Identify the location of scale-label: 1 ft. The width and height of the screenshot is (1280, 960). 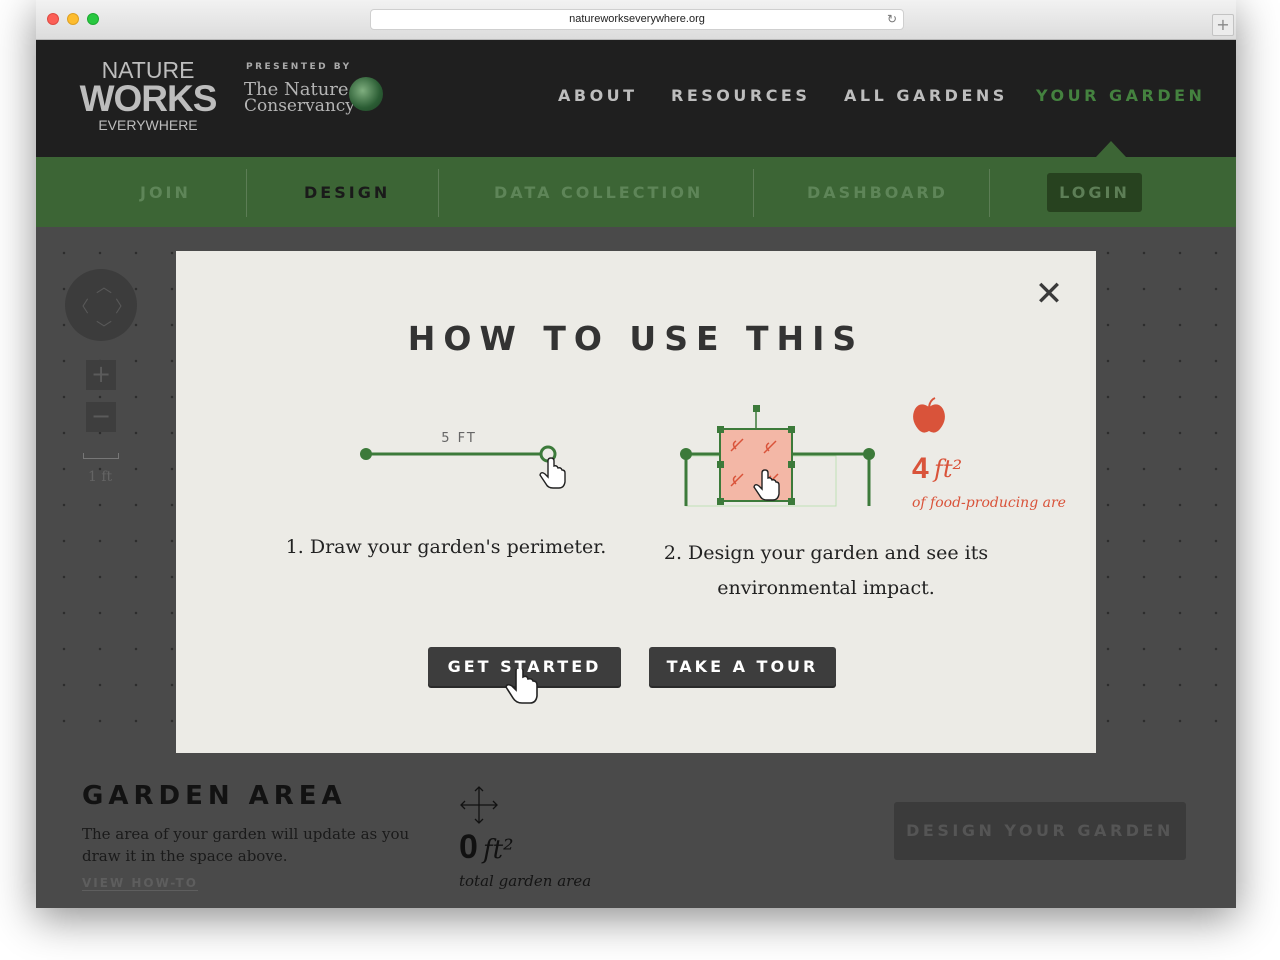
(100, 477).